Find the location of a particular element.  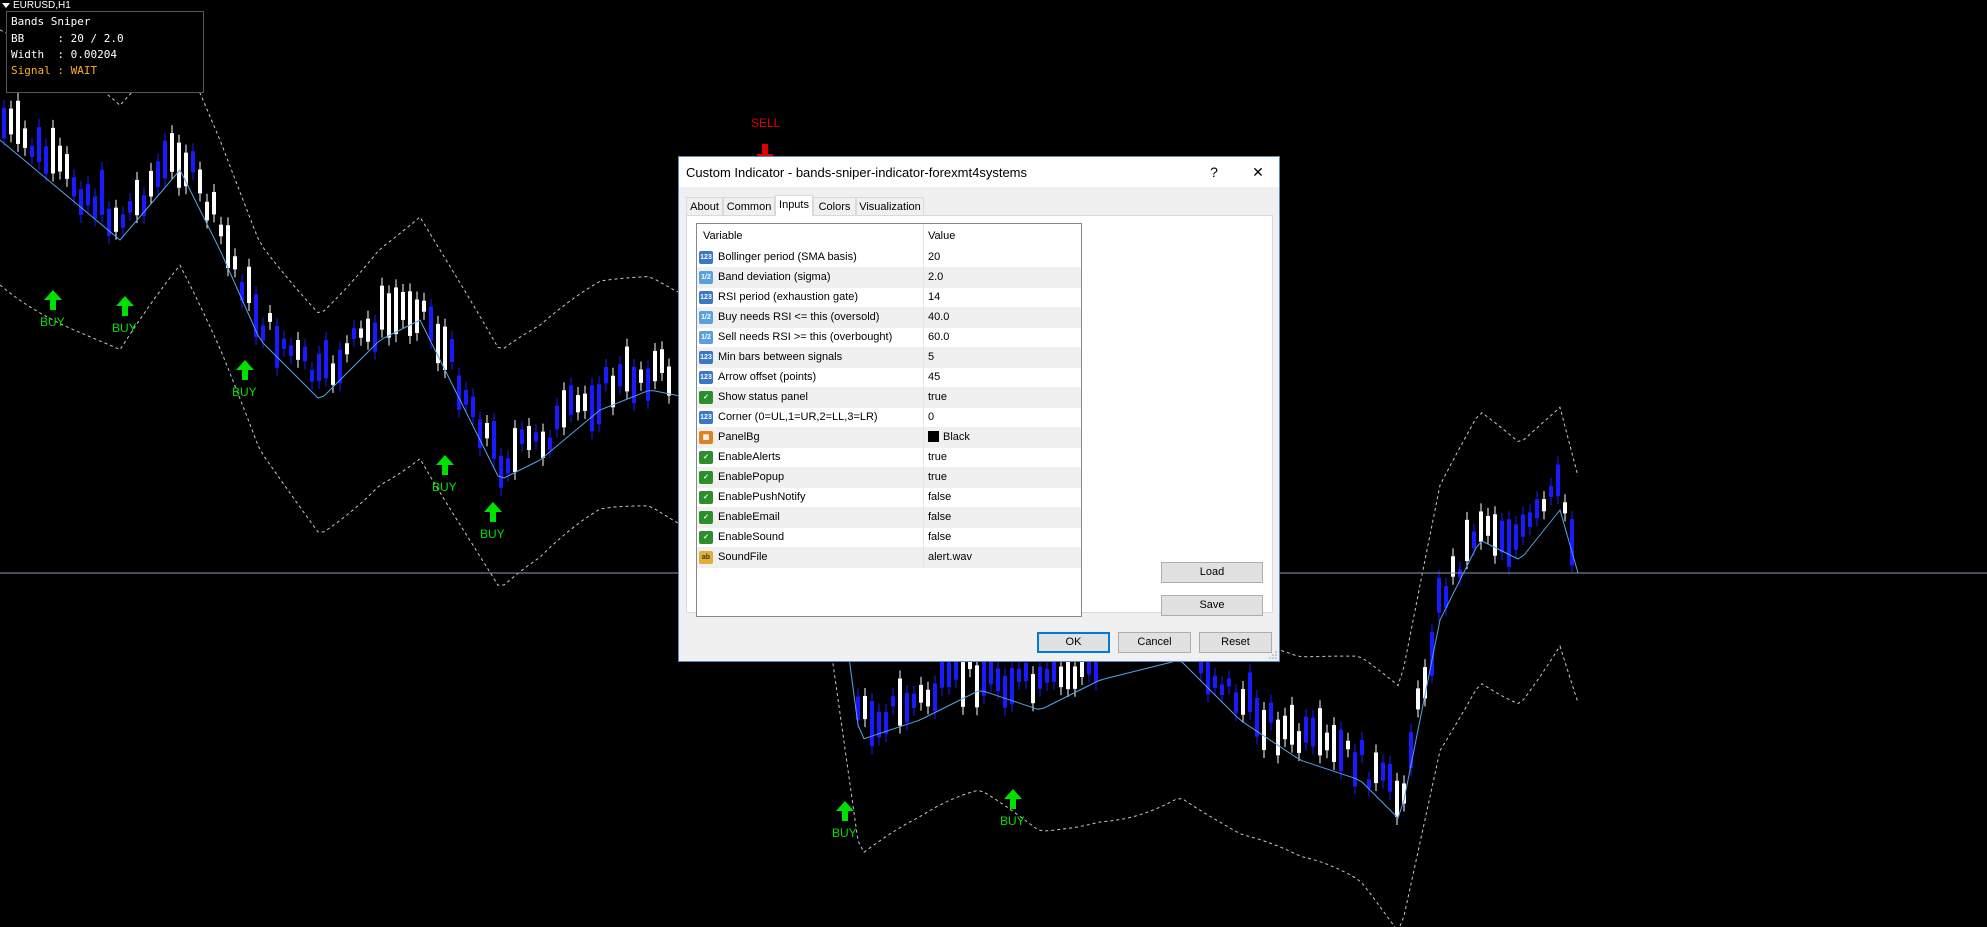

variable-name: EnablePushNotify is located at coordinates (762, 497).